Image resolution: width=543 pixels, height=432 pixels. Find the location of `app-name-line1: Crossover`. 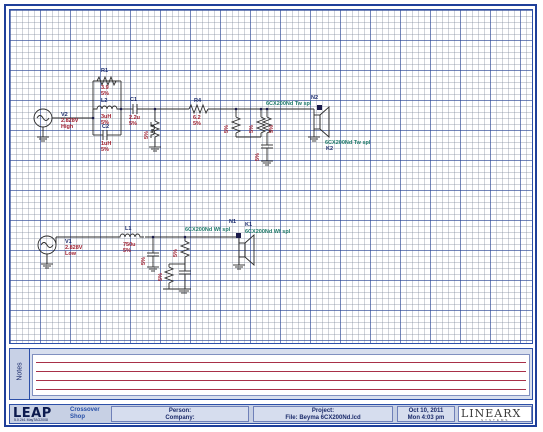

app-name-line1: Crossover is located at coordinates (85, 410).